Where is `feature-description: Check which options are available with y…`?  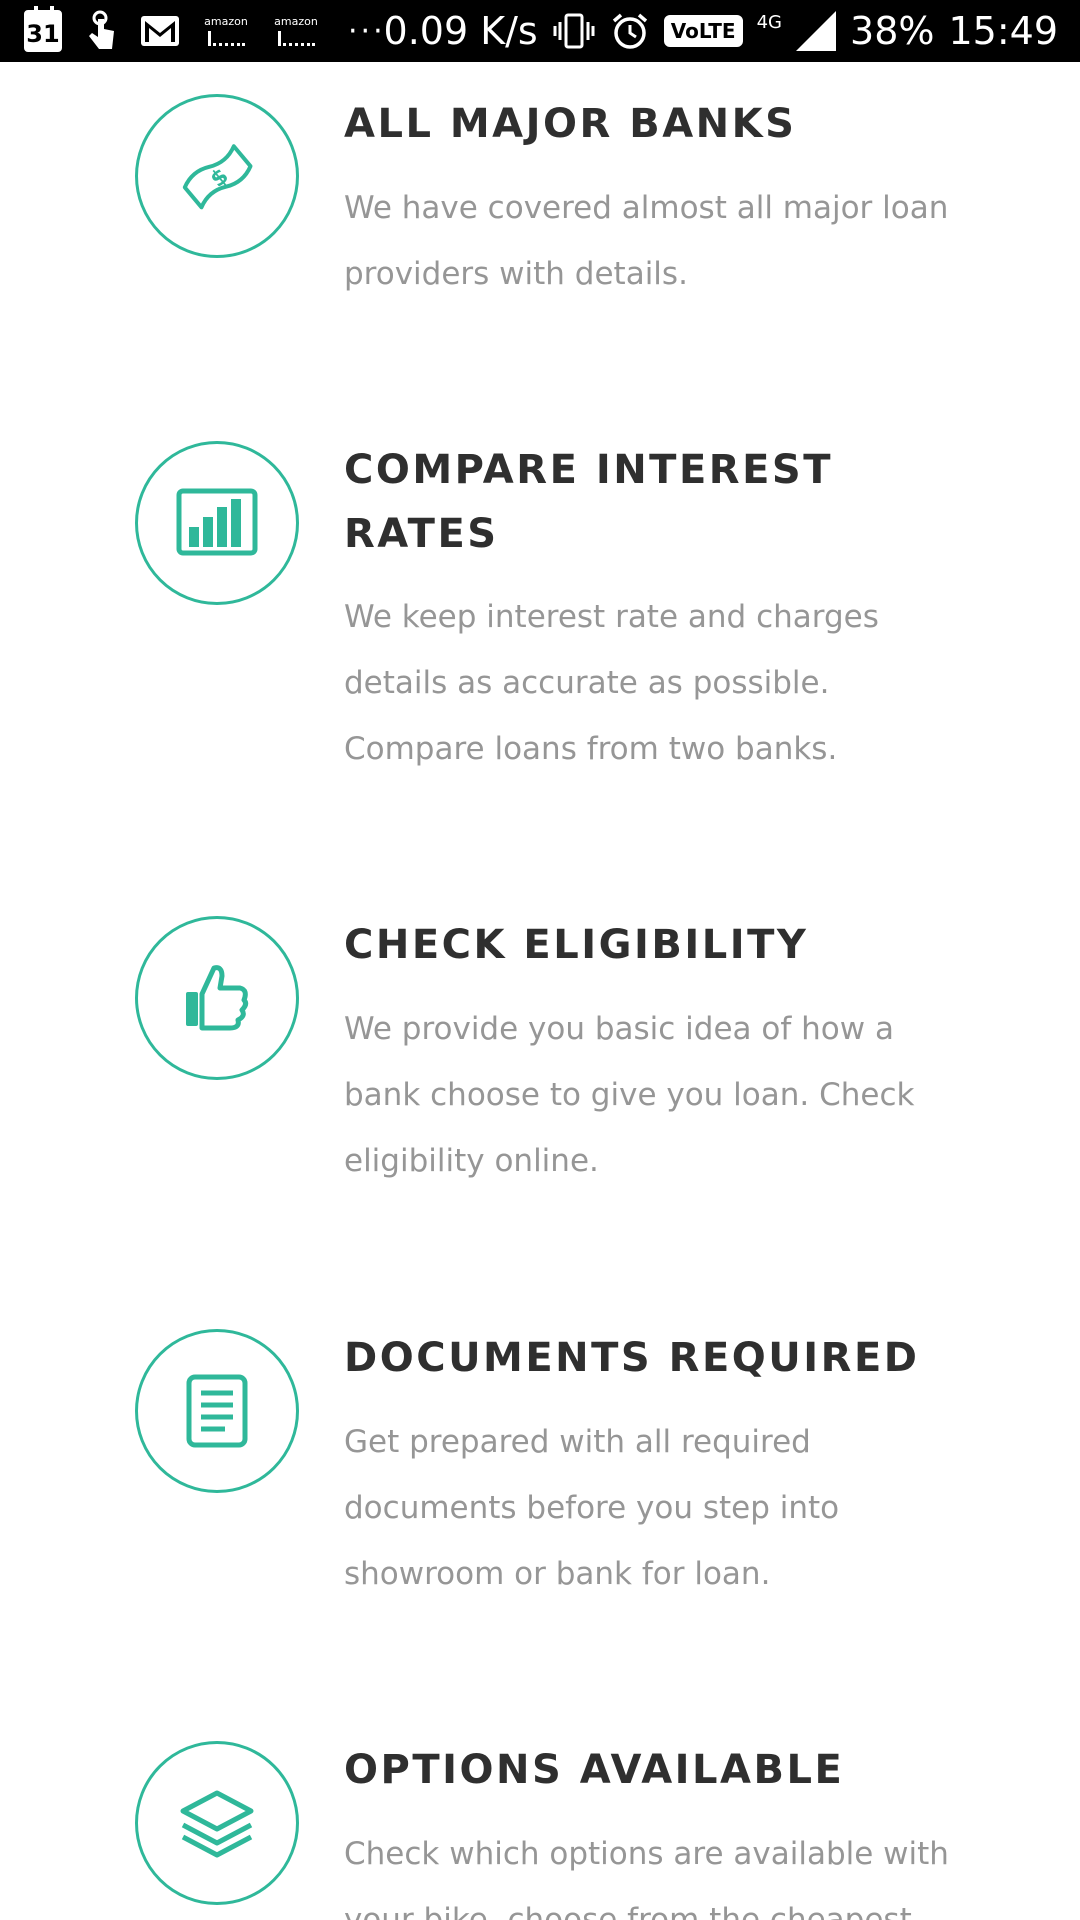
feature-description: Check which options are available with y… is located at coordinates (646, 1878).